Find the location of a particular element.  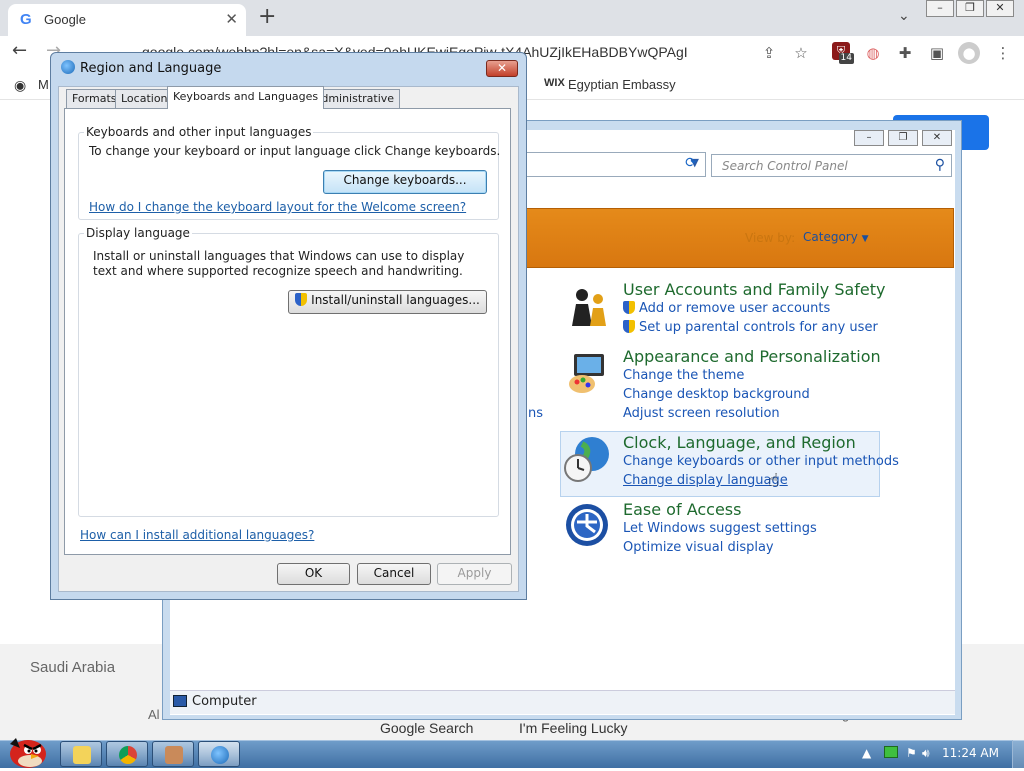

link-parental-controls: Set up parental controls for any user is located at coordinates (750, 327).